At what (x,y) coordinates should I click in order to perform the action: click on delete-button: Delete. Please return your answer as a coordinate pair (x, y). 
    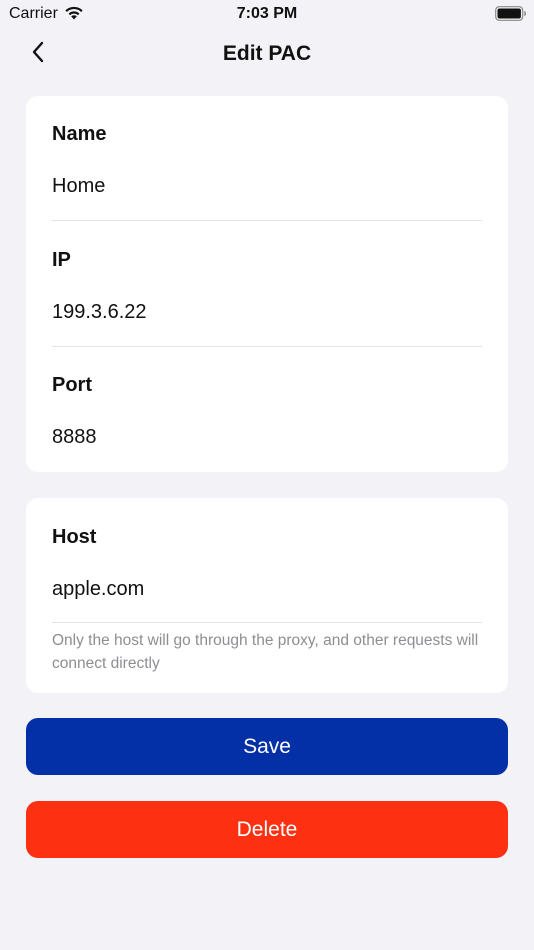
    Looking at the image, I should click on (267, 829).